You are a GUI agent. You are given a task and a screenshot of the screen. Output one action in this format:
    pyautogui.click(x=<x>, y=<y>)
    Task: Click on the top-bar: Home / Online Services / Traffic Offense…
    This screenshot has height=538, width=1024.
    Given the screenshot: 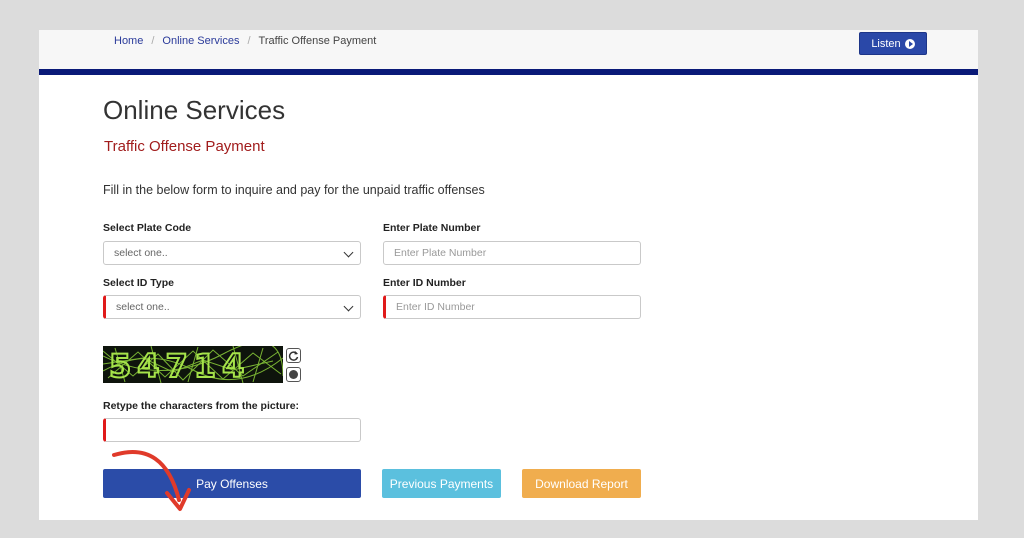 What is the action you would take?
    pyautogui.click(x=508, y=49)
    